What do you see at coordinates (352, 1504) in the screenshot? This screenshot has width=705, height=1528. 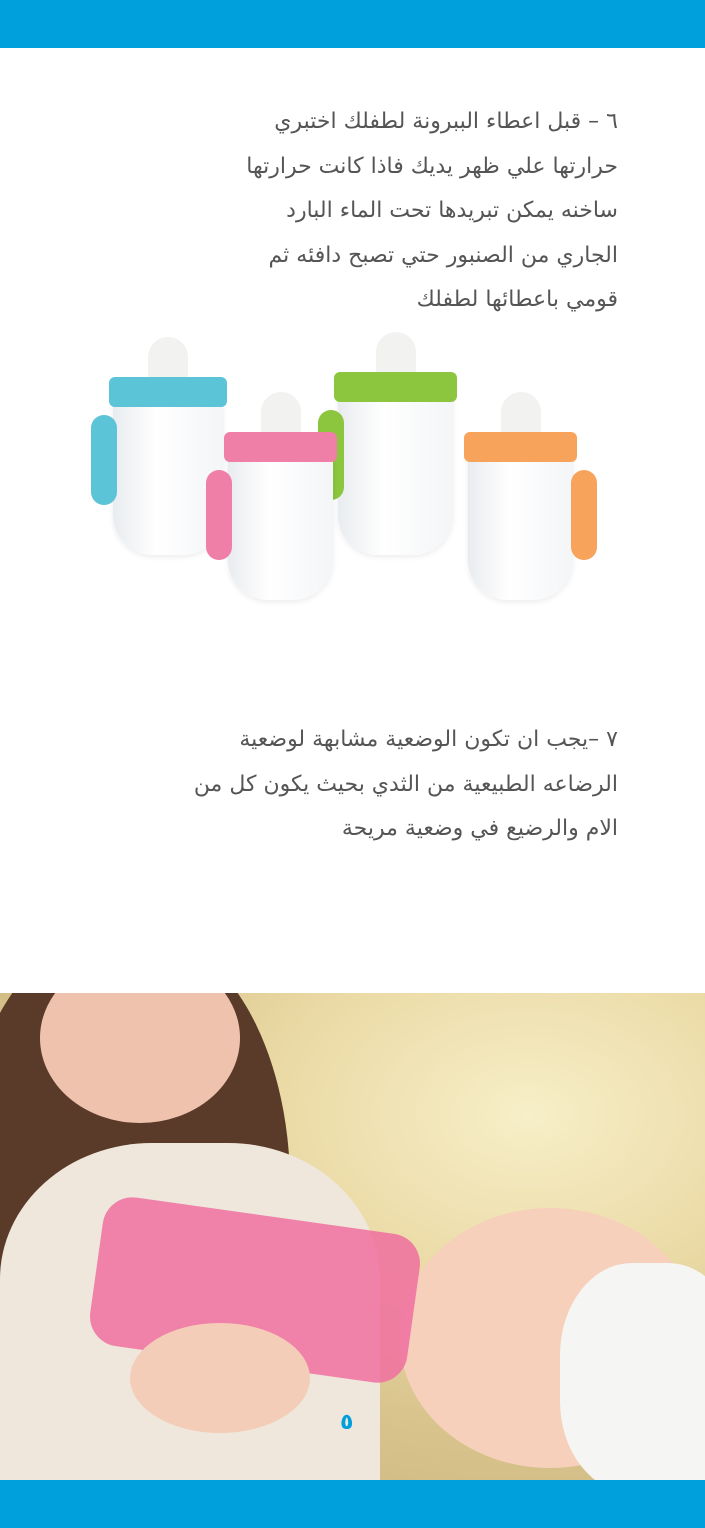 I see `bottom-banner` at bounding box center [352, 1504].